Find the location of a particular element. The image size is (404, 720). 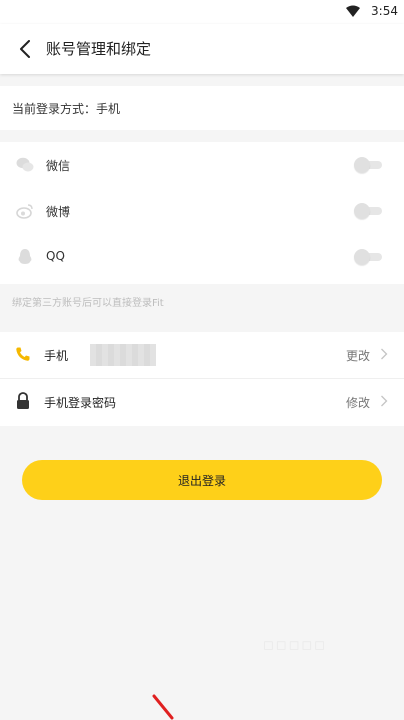

red-arrow-icon is located at coordinates (163, 707).